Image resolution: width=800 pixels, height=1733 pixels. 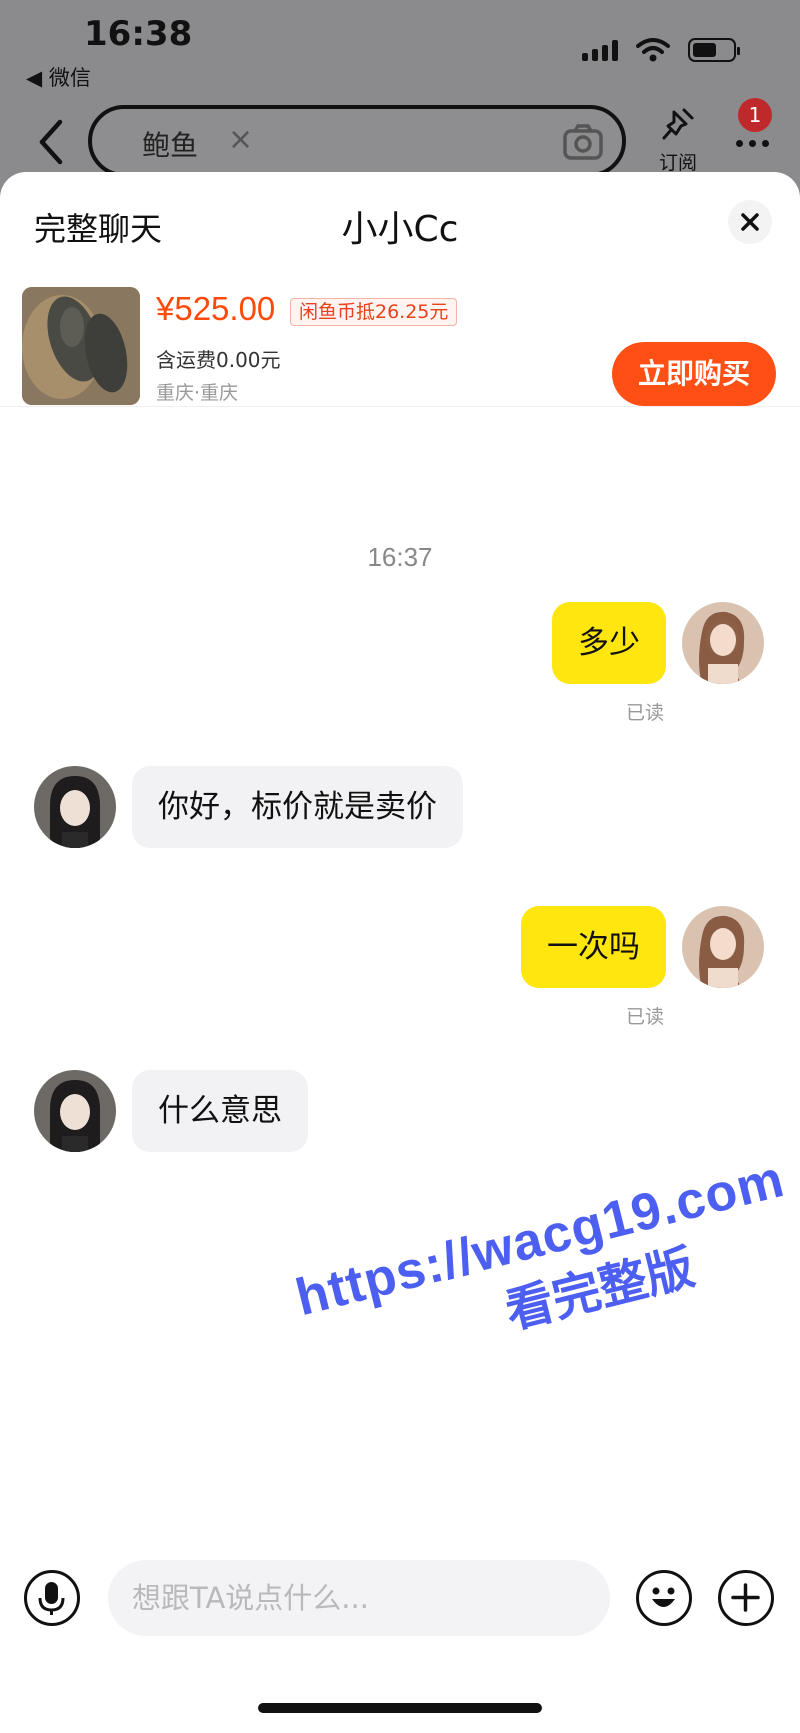 I want to click on voice-button, so click(x=52, y=1598).